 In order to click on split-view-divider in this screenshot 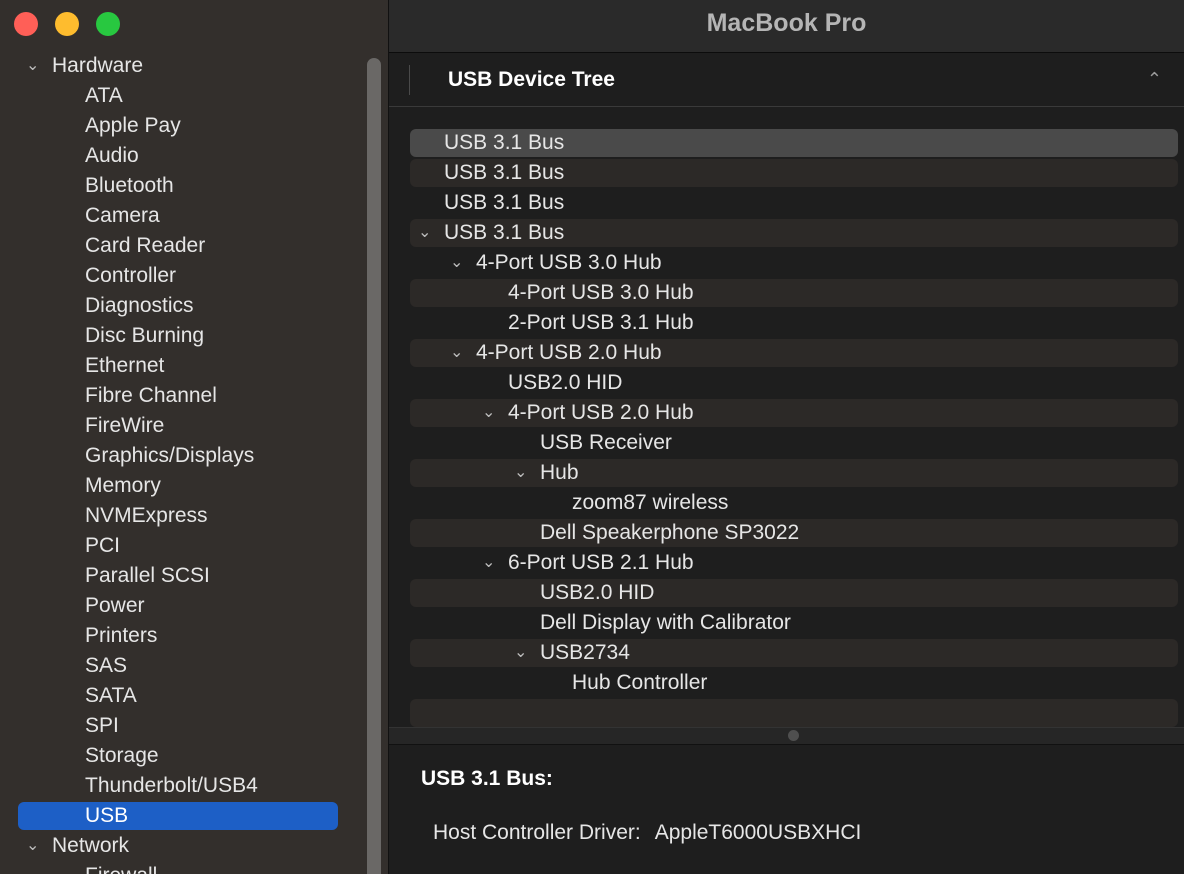, I will do `click(786, 736)`.